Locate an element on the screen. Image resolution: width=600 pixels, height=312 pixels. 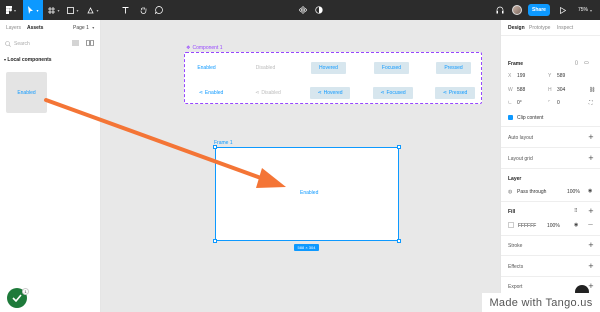
resize-handle-bottom-right is located at coordinates (399, 241).